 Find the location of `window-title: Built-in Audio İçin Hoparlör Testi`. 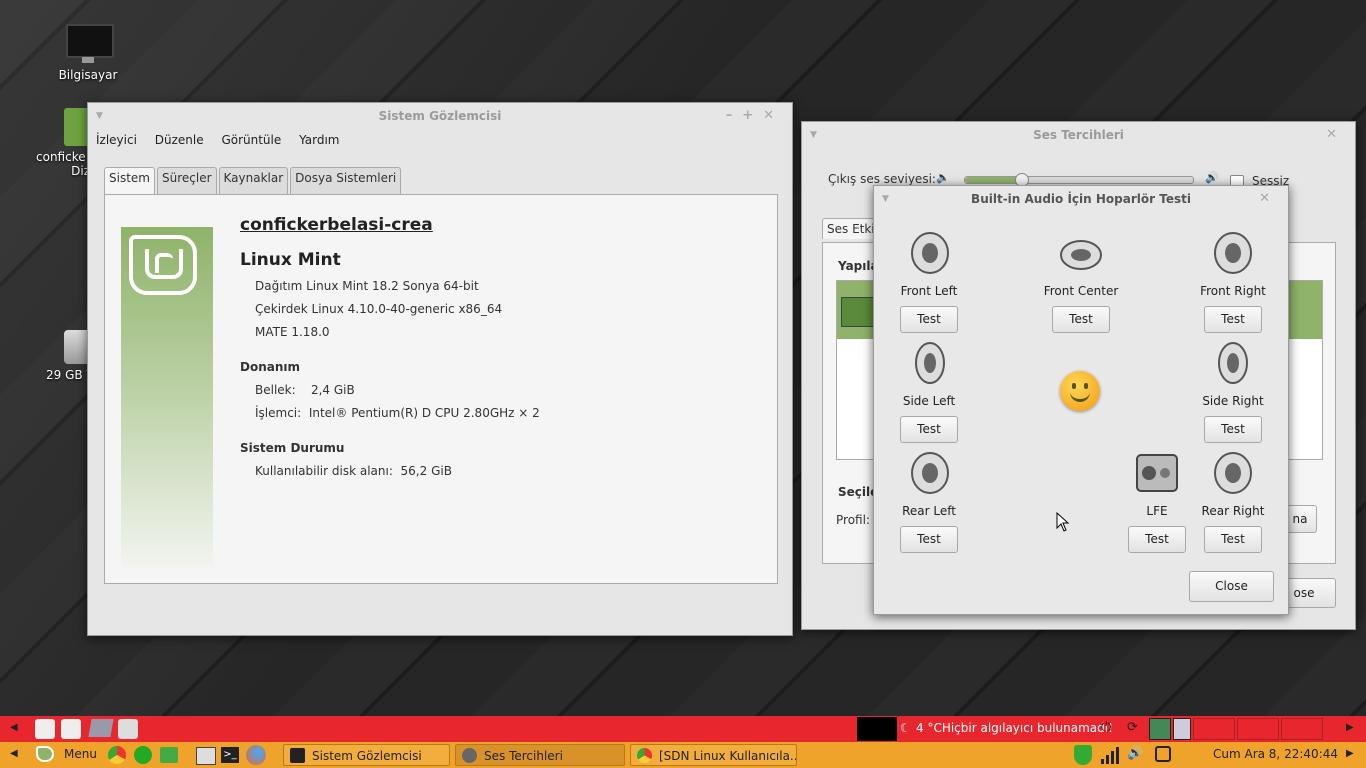

window-title: Built-in Audio İçin Hoparlör Testi is located at coordinates (1081, 199).